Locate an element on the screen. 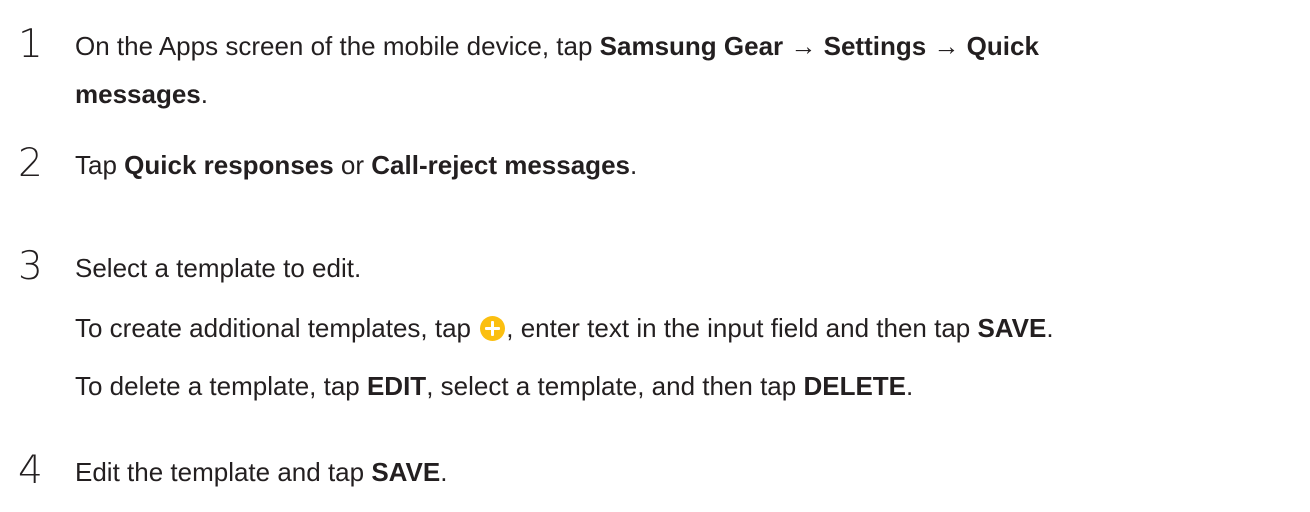  menu-path-samsung-gear: Samsung Gear is located at coordinates (691, 46).